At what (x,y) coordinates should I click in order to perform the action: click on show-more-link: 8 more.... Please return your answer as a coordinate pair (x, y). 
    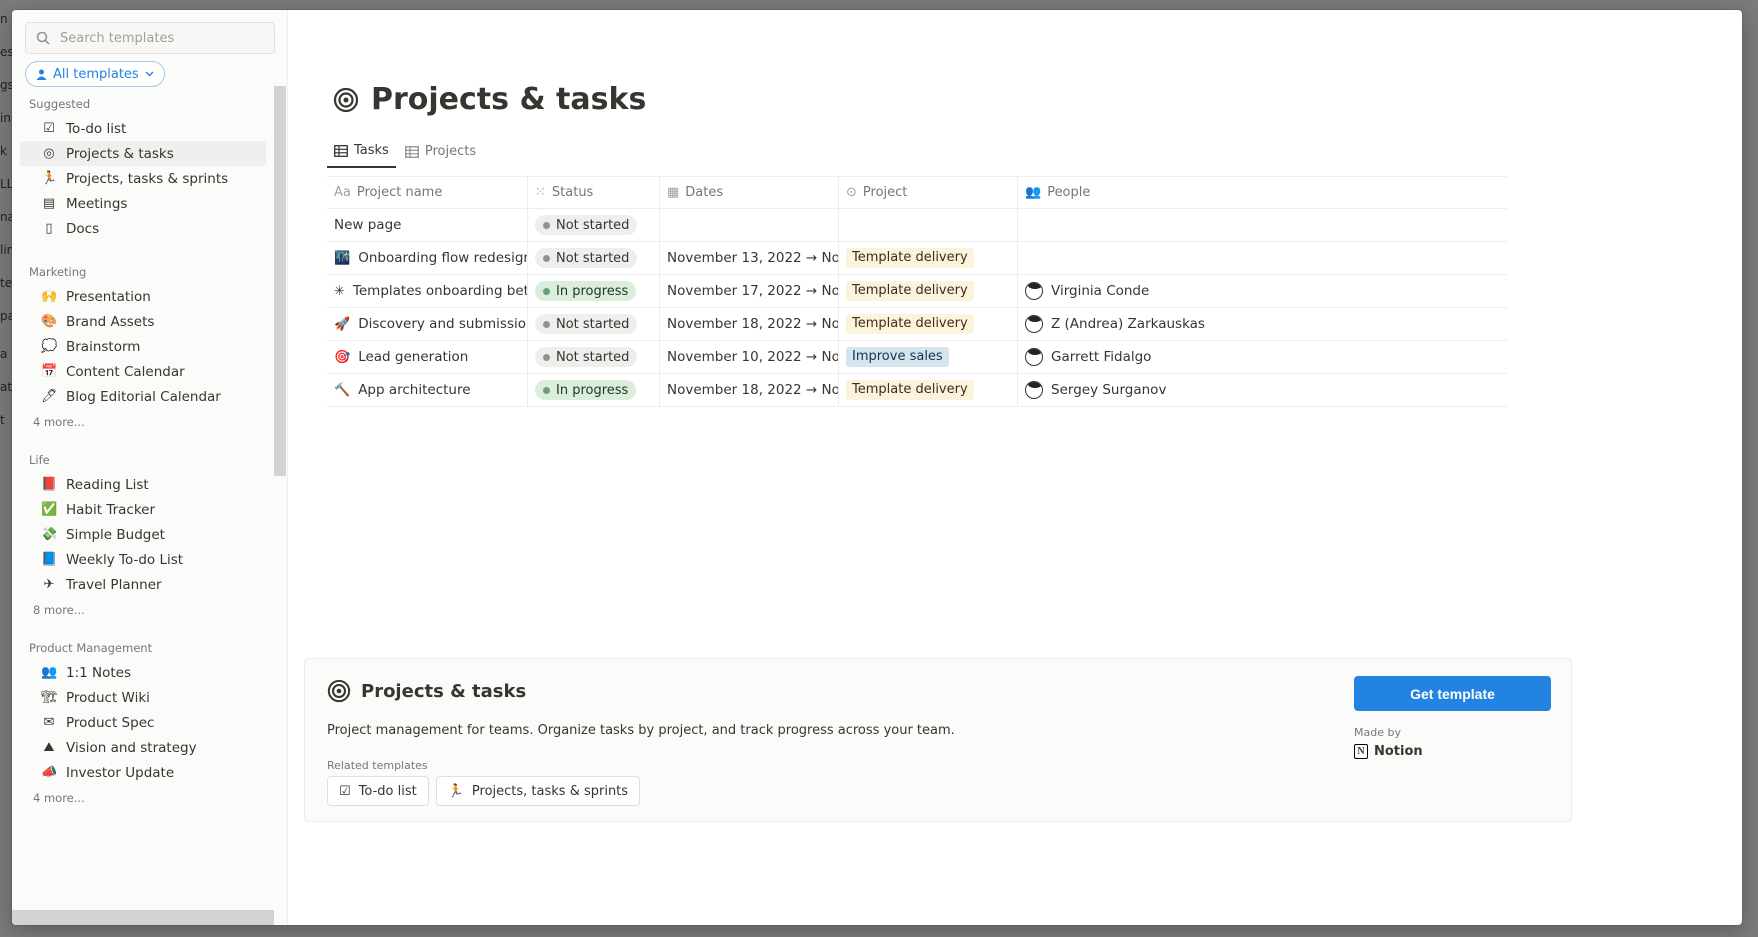
    Looking at the image, I should click on (143, 610).